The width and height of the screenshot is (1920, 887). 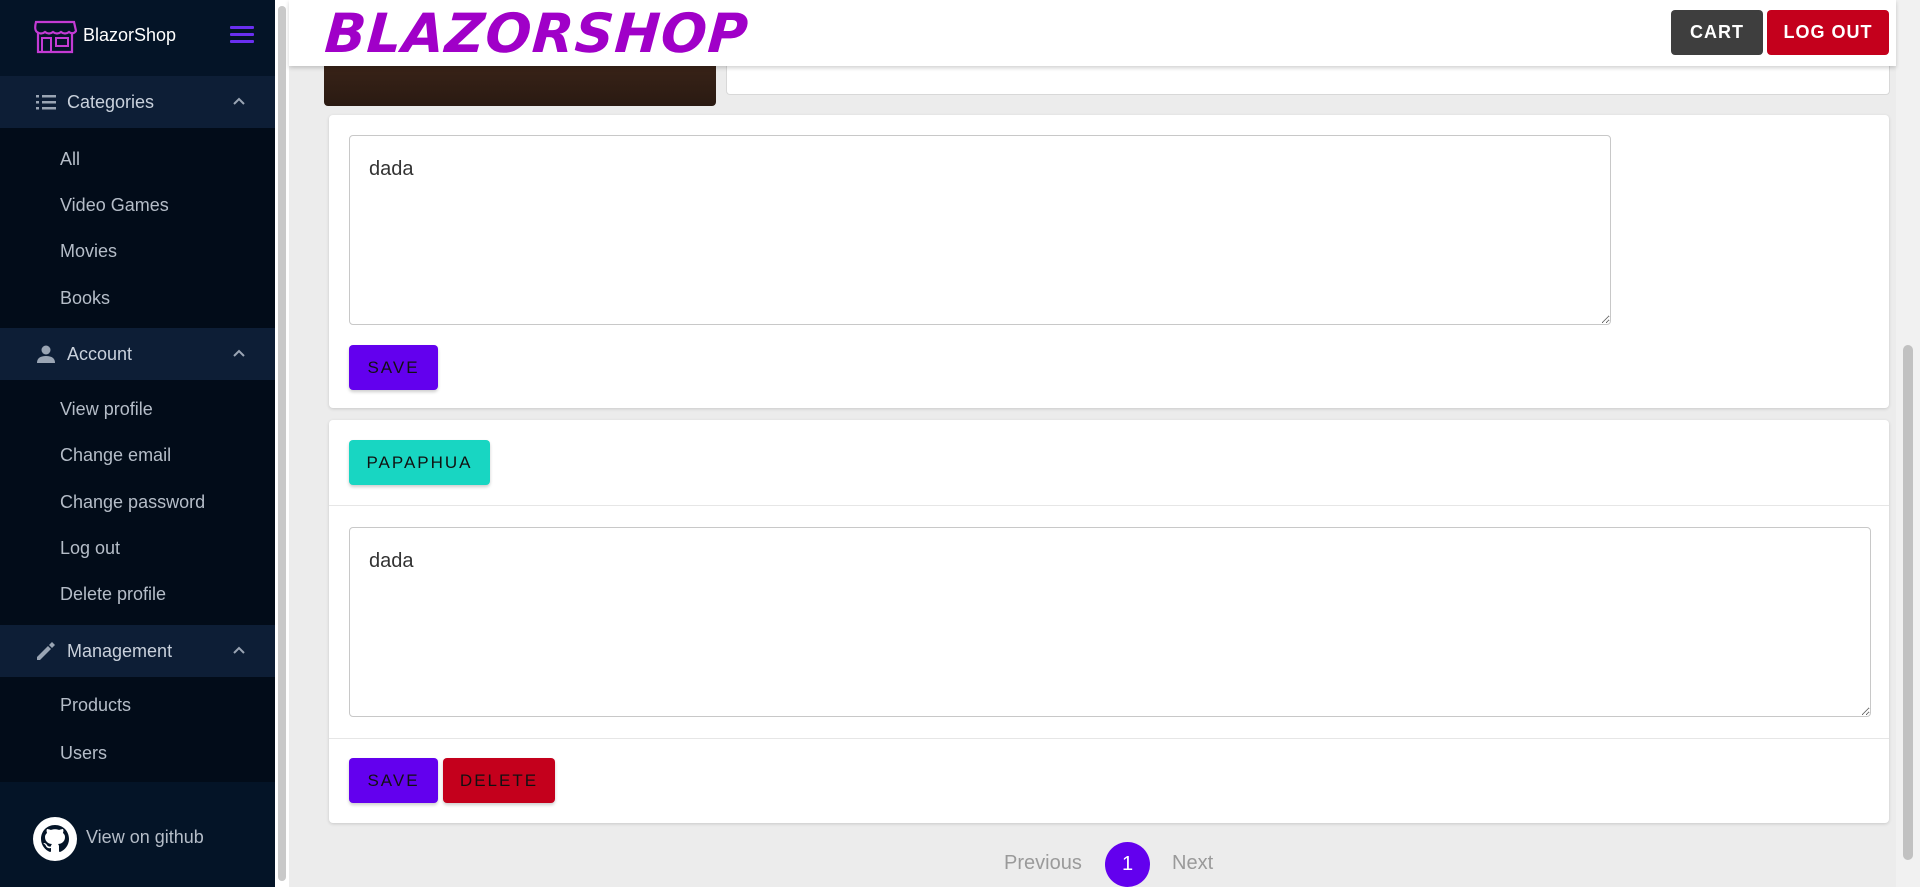 What do you see at coordinates (980, 230) in the screenshot?
I see `review-textarea: dada` at bounding box center [980, 230].